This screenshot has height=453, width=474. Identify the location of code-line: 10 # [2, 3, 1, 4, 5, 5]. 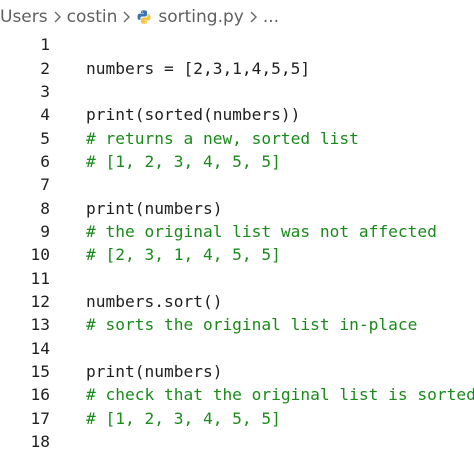
(237, 254).